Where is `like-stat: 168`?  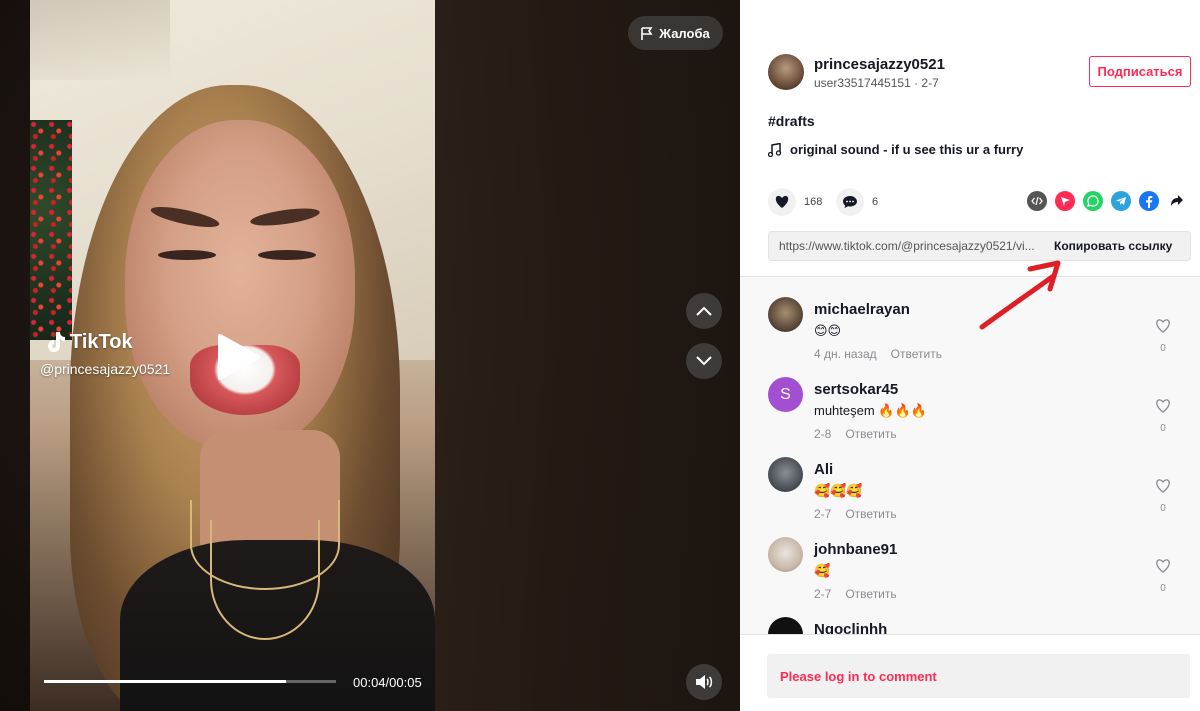 like-stat: 168 is located at coordinates (795, 202).